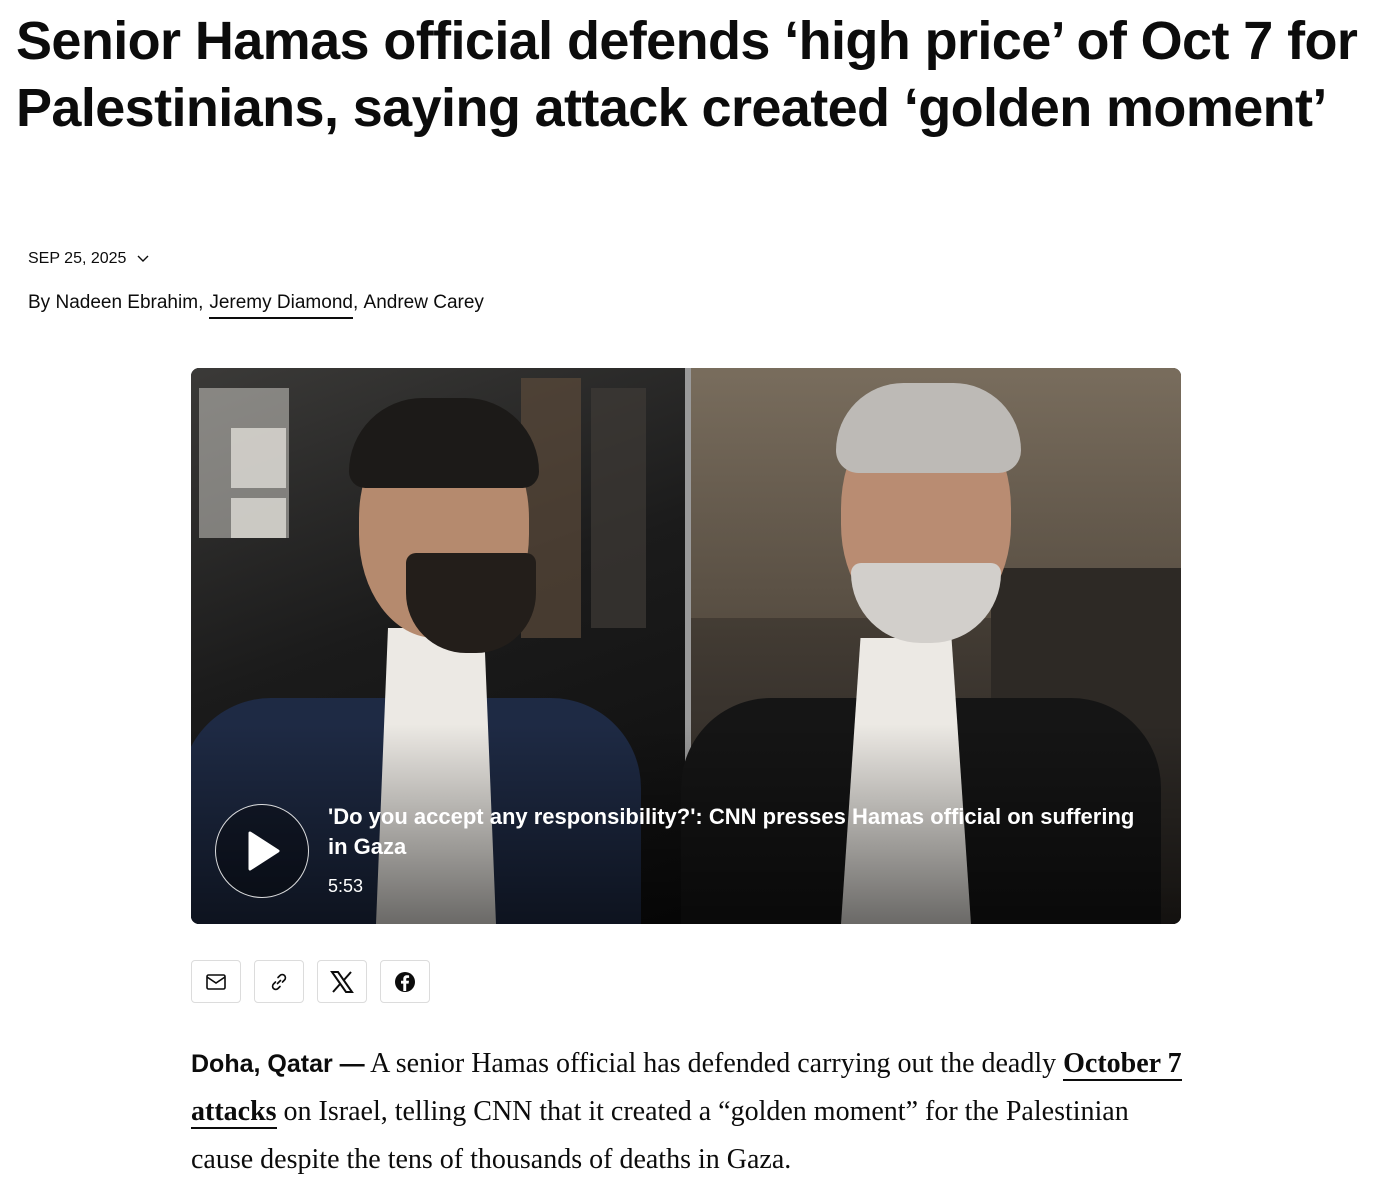  I want to click on publish-date: SEP 25, 2025, so click(89, 259).